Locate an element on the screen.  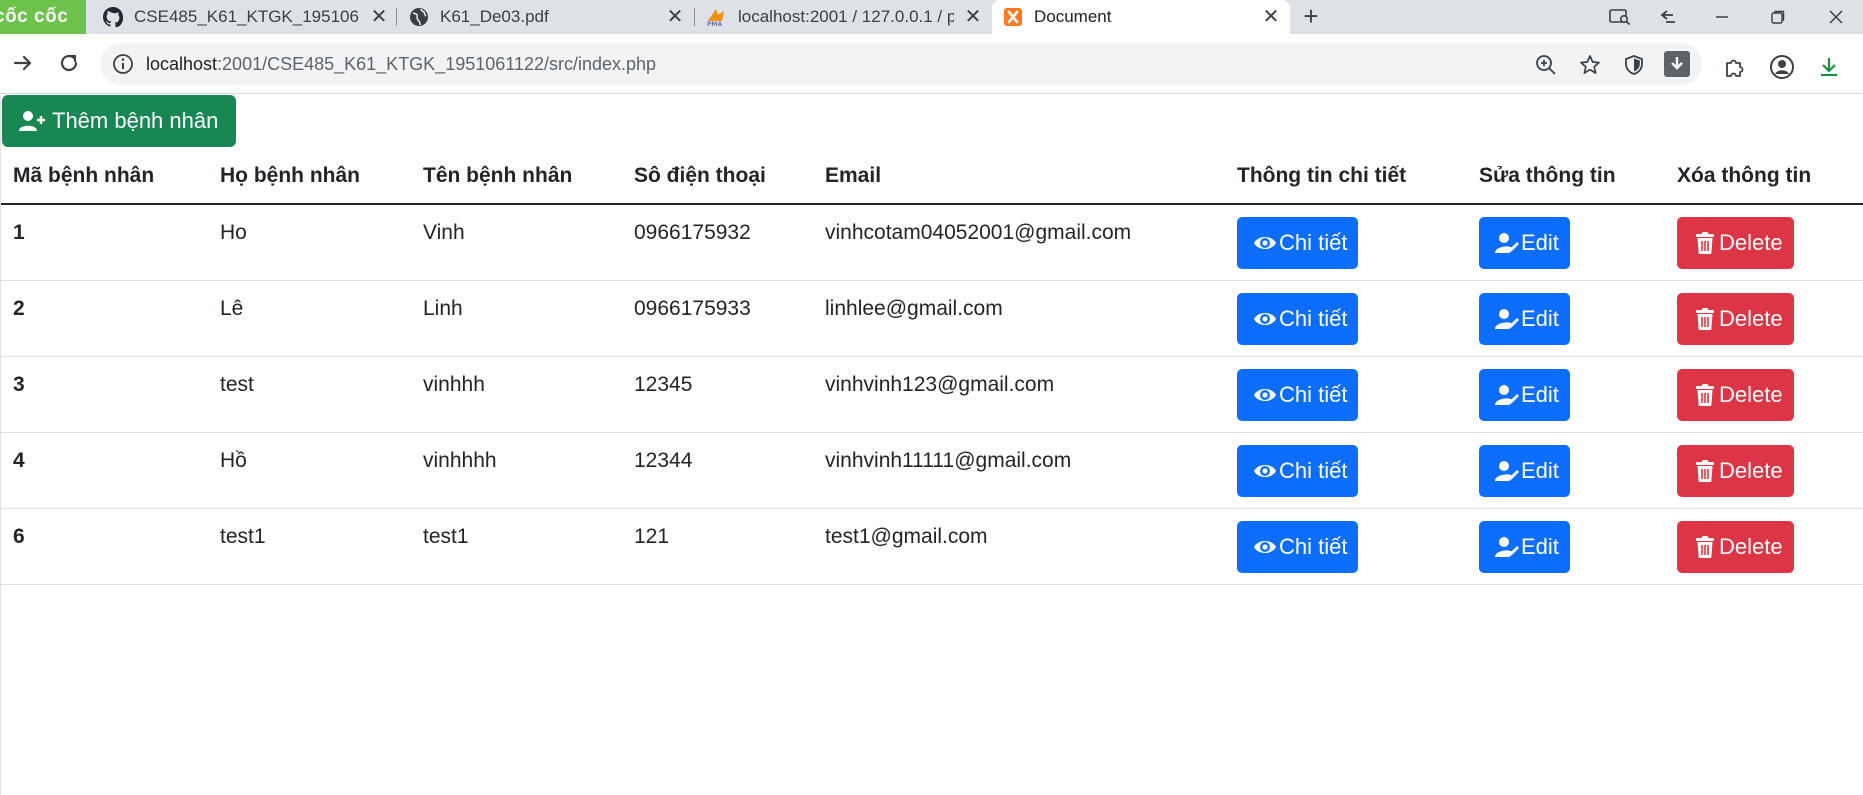
download-arrow-icon is located at coordinates (1677, 64).